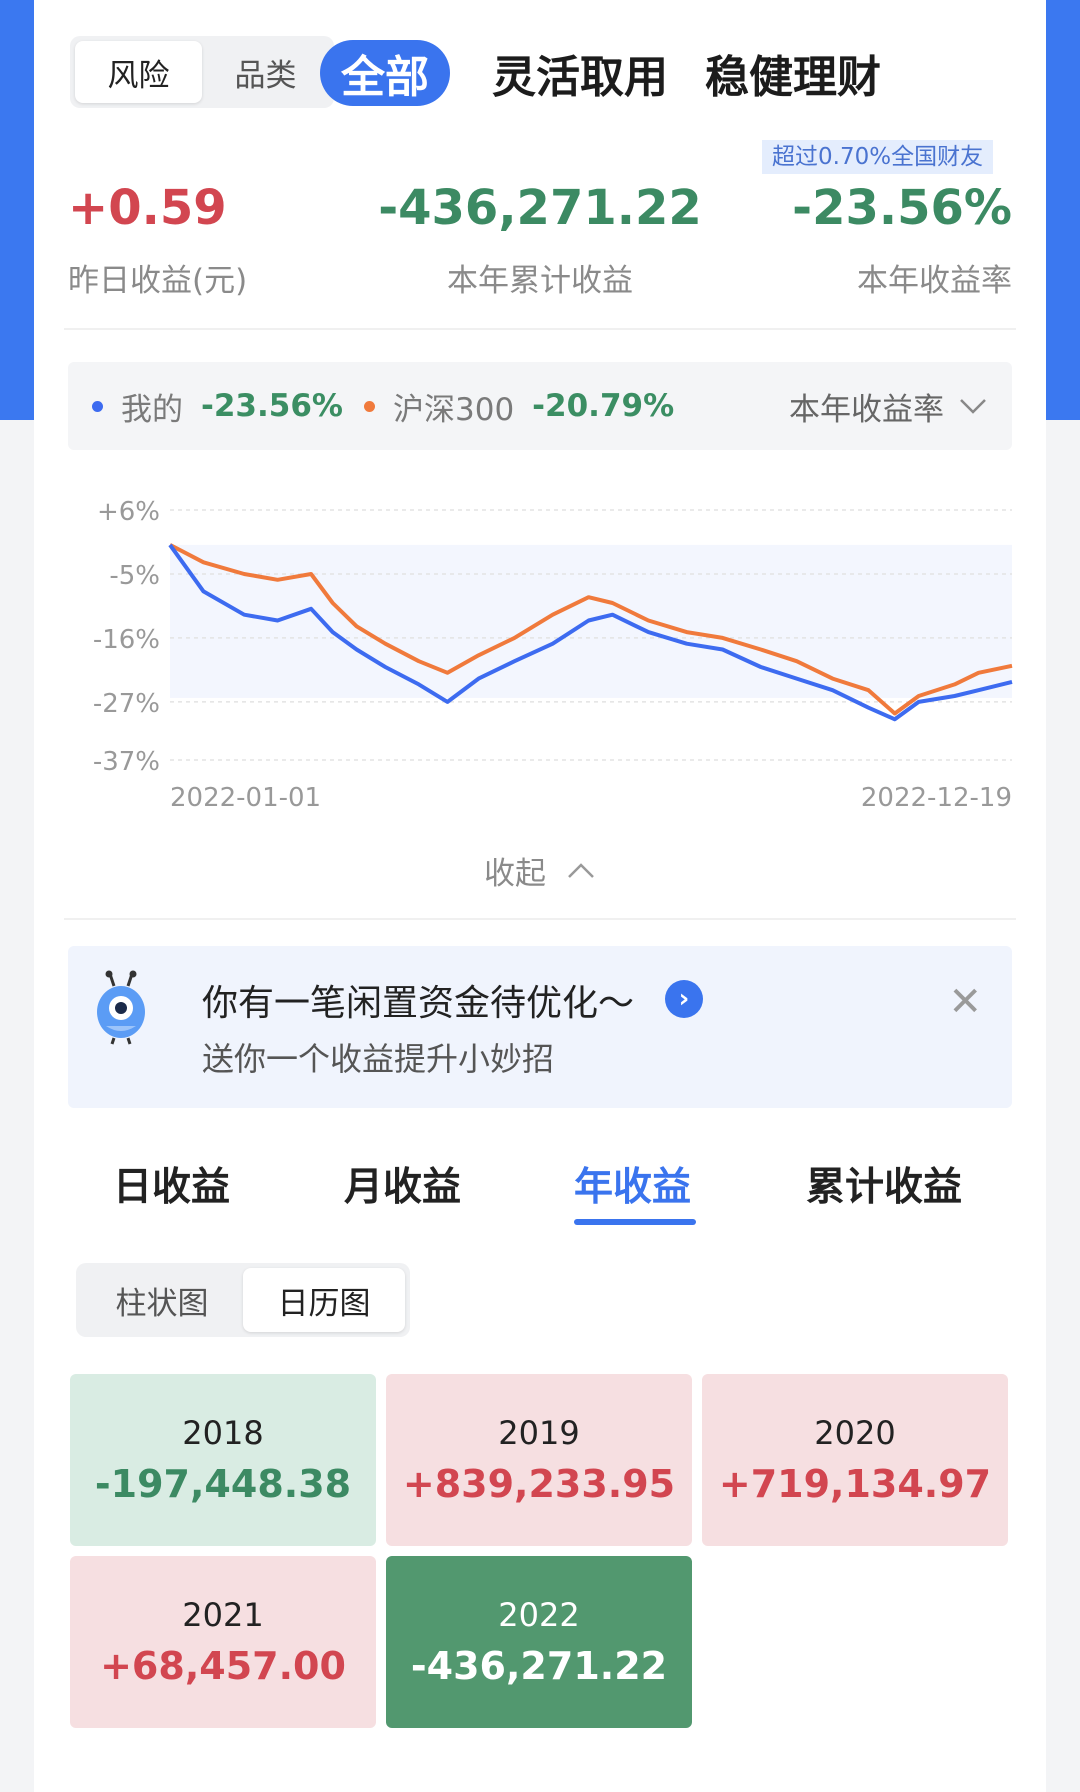 The image size is (1080, 1792). I want to click on x-tick-label: 2022-12-19, so click(936, 796).